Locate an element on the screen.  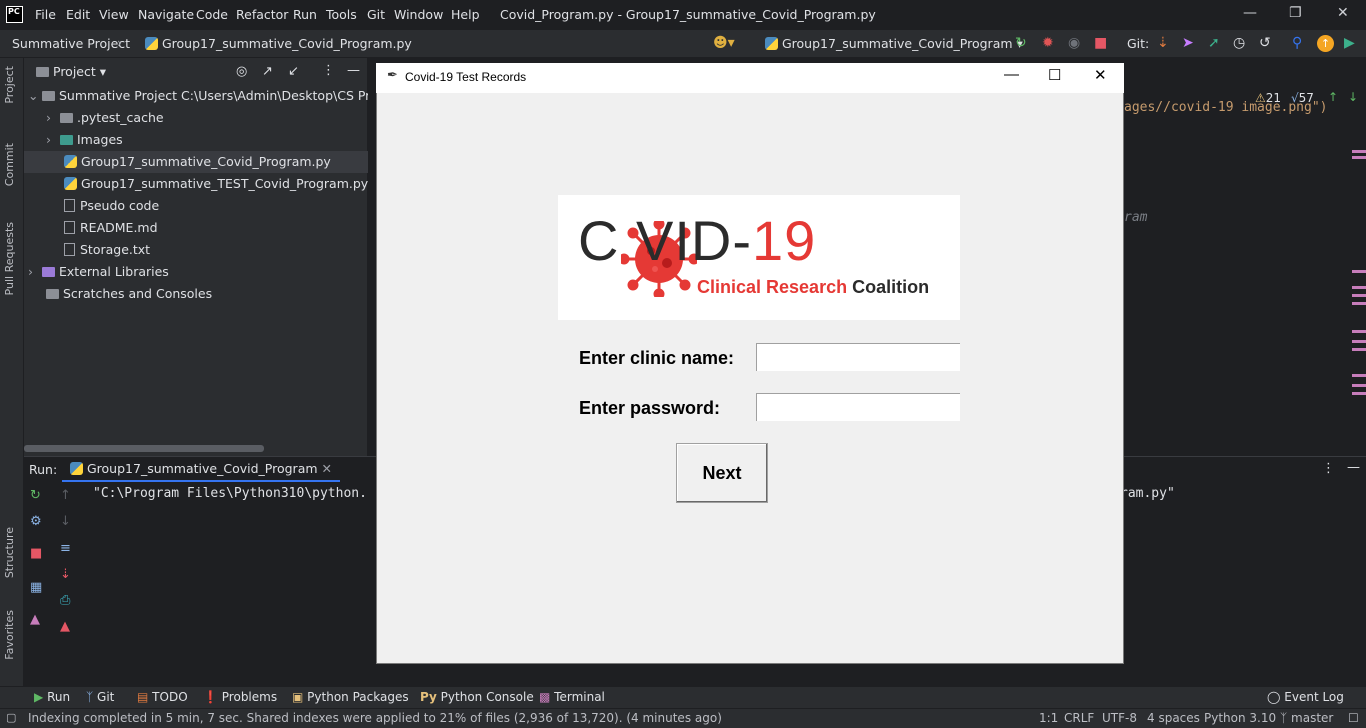
prev-highlight-icon: ↑ is located at coordinates (1333, 97).